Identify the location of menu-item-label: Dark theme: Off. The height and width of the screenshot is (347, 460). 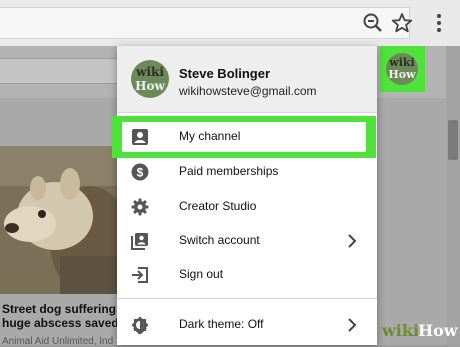
(221, 324).